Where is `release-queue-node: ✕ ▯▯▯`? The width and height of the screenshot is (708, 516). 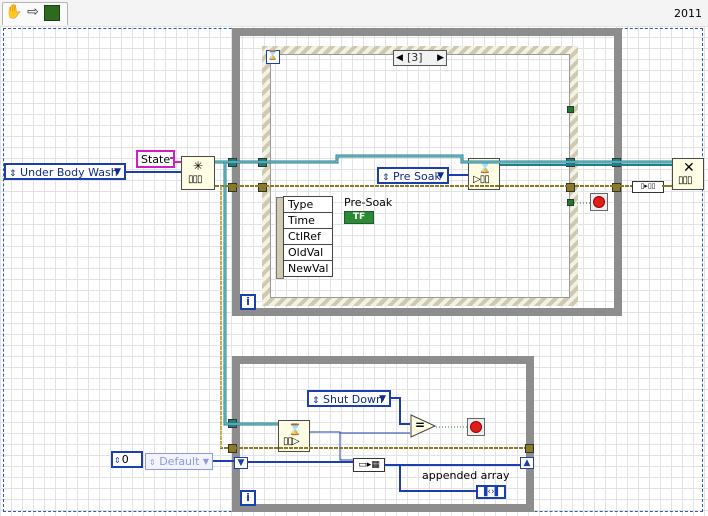 release-queue-node: ✕ ▯▯▯ is located at coordinates (688, 174).